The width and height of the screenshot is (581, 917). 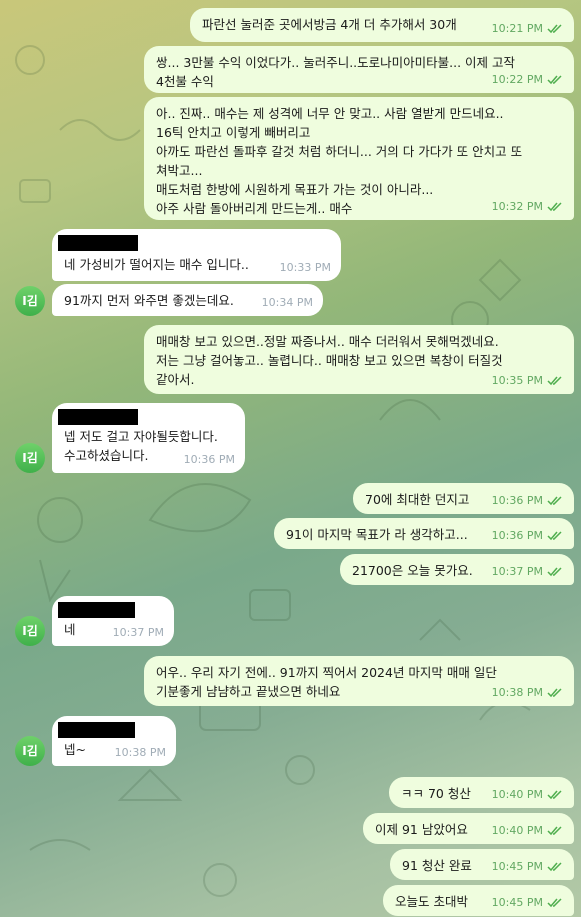 What do you see at coordinates (481, 792) in the screenshot?
I see `message-bubble-outgoing: ㅋㅋ 70 청산 10:40 PM` at bounding box center [481, 792].